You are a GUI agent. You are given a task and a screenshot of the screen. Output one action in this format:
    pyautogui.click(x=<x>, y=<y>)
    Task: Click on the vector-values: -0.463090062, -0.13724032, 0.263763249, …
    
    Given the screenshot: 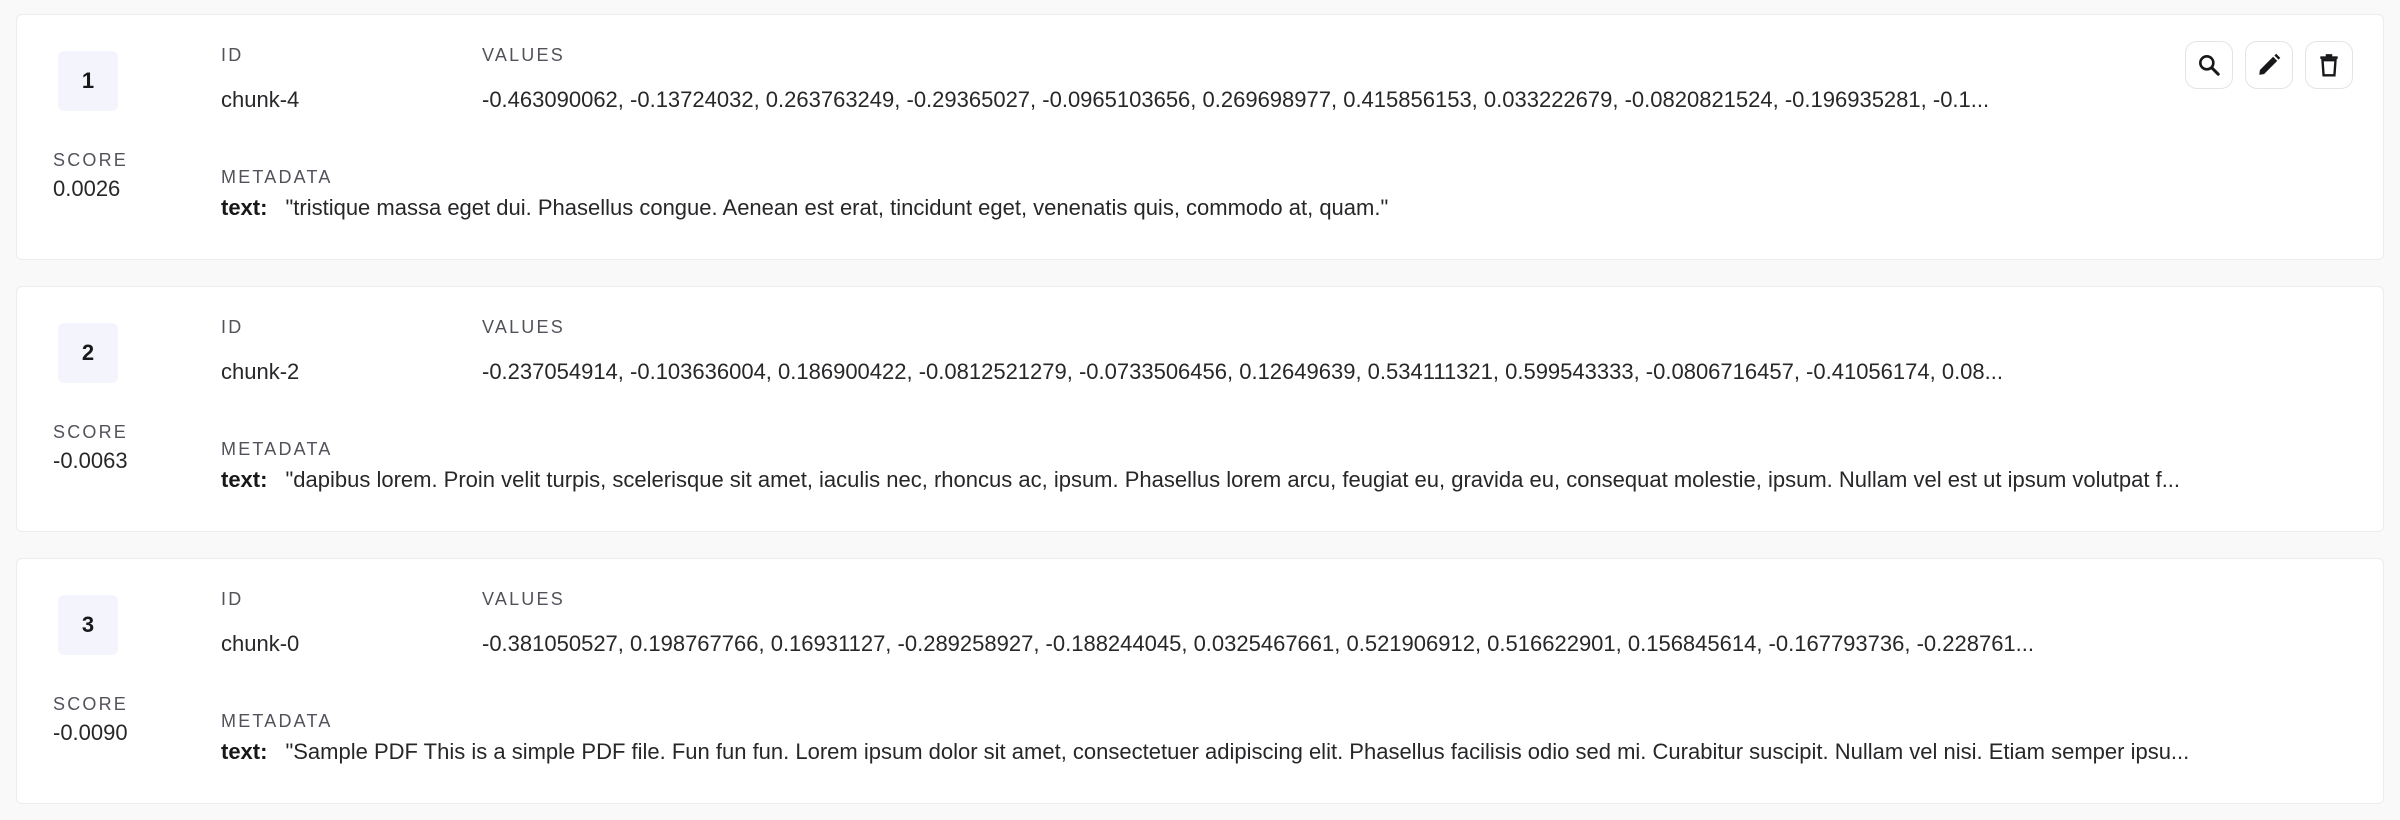 What is the action you would take?
    pyautogui.click(x=1236, y=99)
    